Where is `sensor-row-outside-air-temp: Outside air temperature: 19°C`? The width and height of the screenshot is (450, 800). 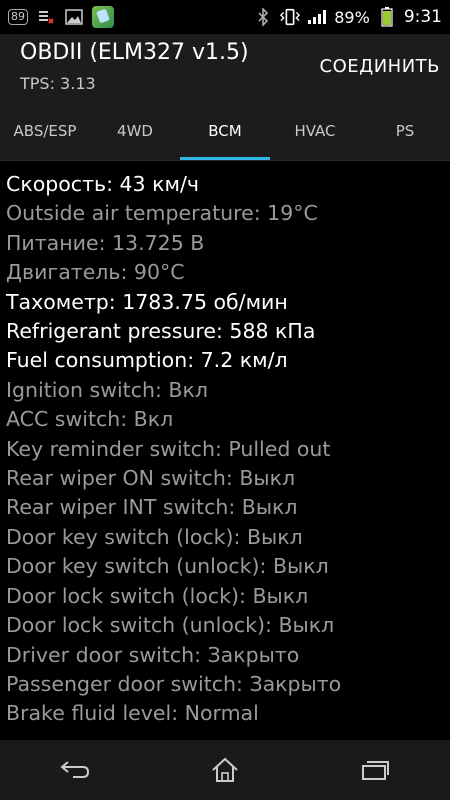
sensor-row-outside-air-temp: Outside air temperature: 19°C is located at coordinates (162, 213).